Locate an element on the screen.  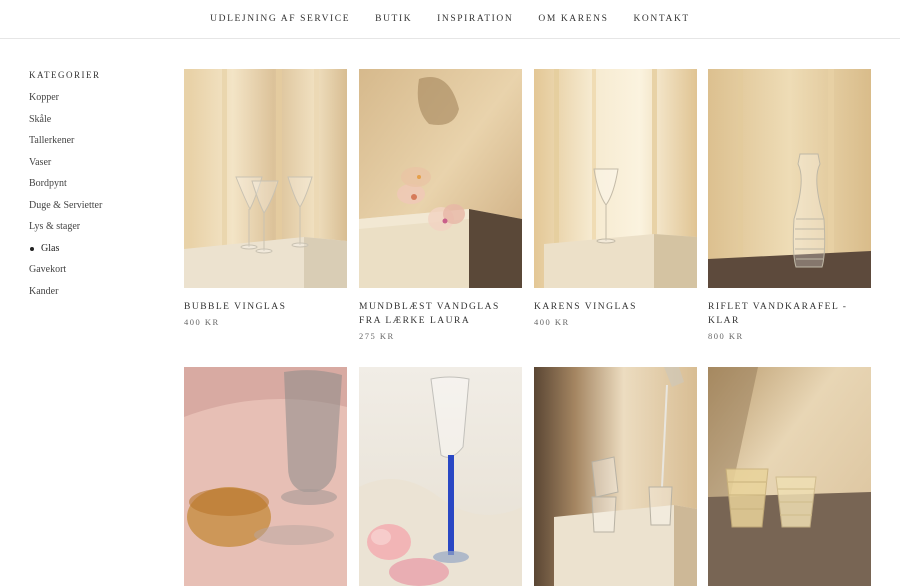
sidebar-item-label: Bordpynt is located at coordinates (48, 183).